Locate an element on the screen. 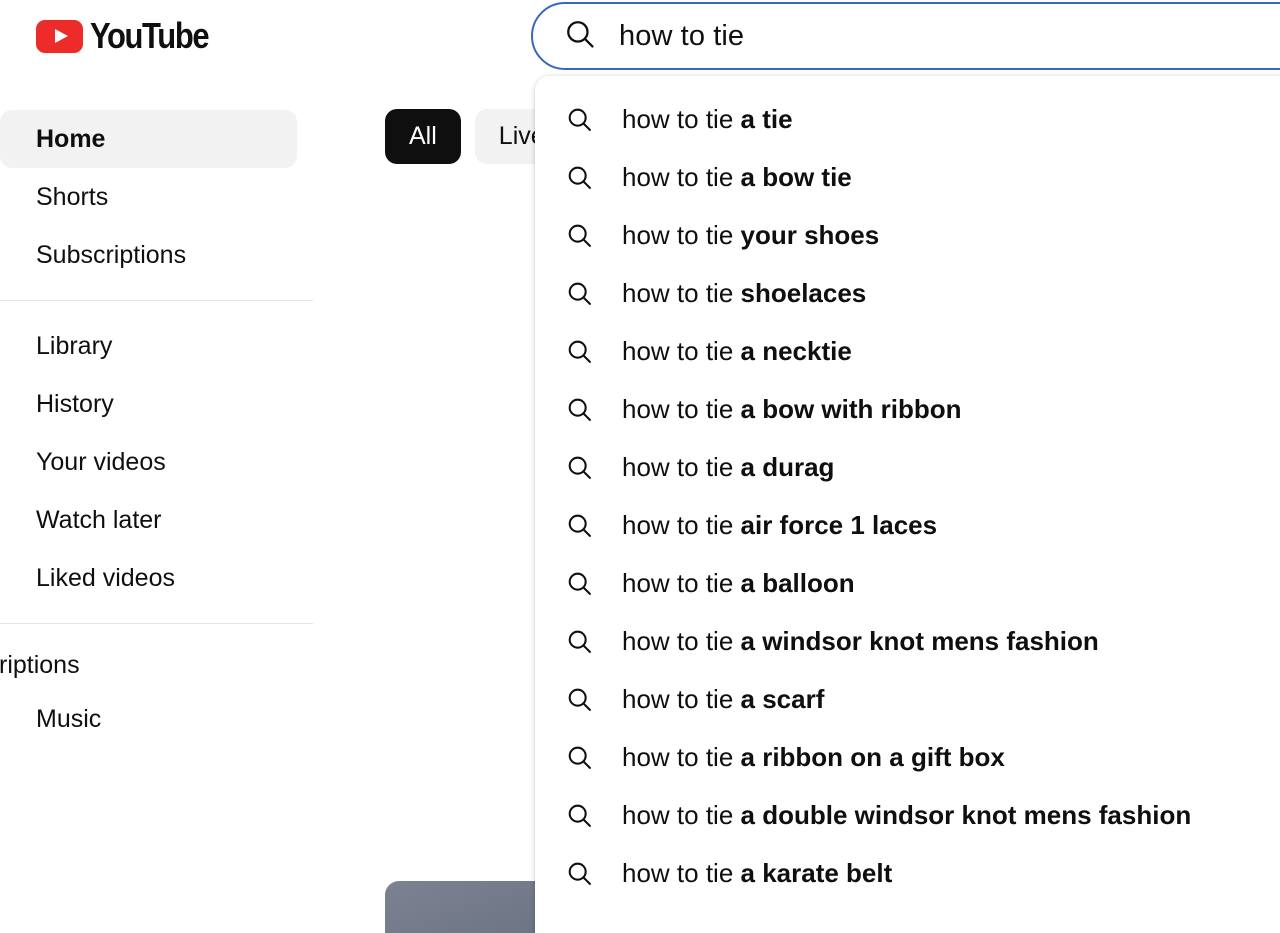 The height and width of the screenshot is (933, 1280). suggestion-completion: a ribbon on a gift box is located at coordinates (872, 757).